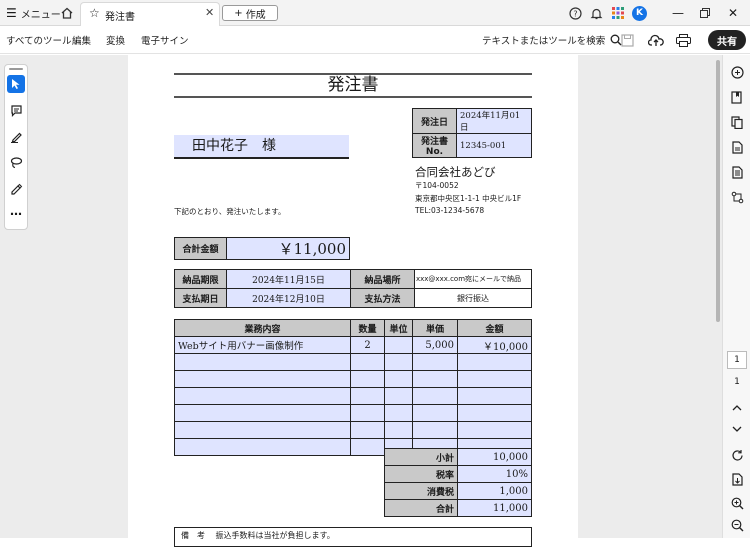 This screenshot has width=750, height=547. I want to click on subtotal-field: 10,000, so click(494, 457).